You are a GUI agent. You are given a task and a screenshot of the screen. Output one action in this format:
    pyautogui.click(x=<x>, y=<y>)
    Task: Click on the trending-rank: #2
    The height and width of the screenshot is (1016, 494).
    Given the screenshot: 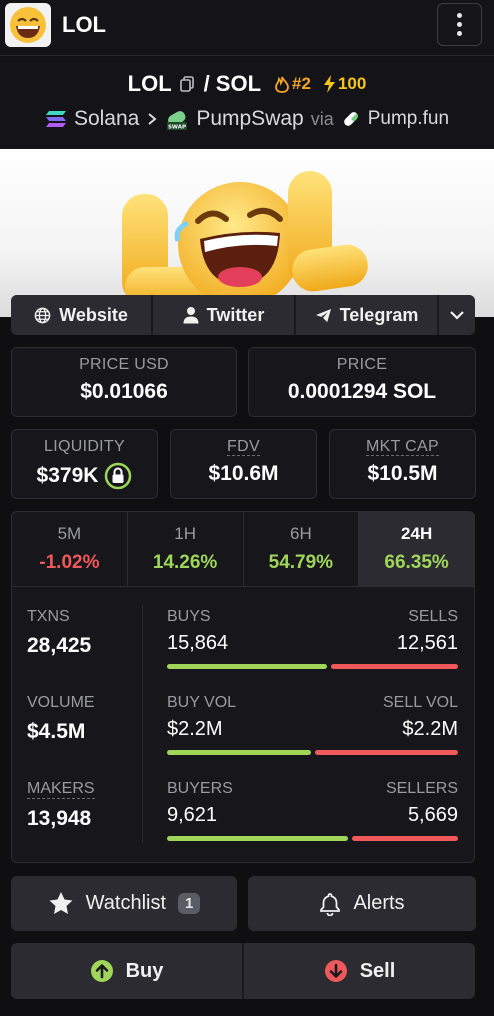 What is the action you would take?
    pyautogui.click(x=293, y=84)
    